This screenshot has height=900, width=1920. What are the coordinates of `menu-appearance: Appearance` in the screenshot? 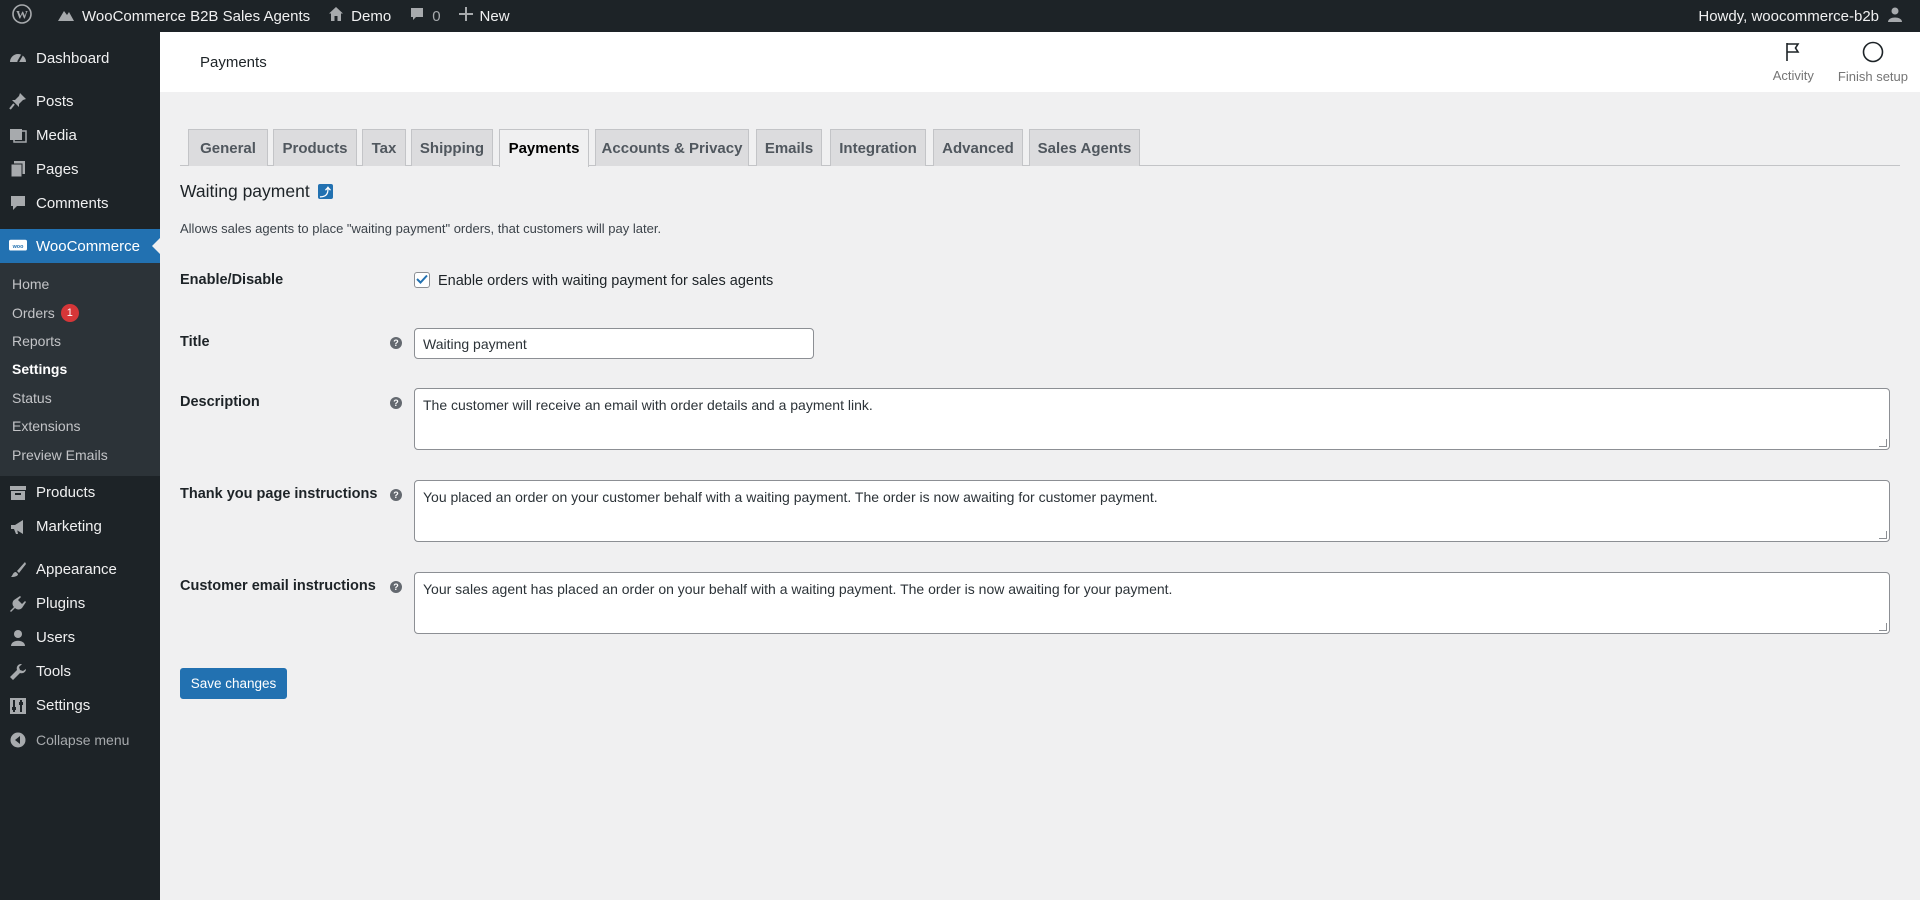 It's located at (80, 570).